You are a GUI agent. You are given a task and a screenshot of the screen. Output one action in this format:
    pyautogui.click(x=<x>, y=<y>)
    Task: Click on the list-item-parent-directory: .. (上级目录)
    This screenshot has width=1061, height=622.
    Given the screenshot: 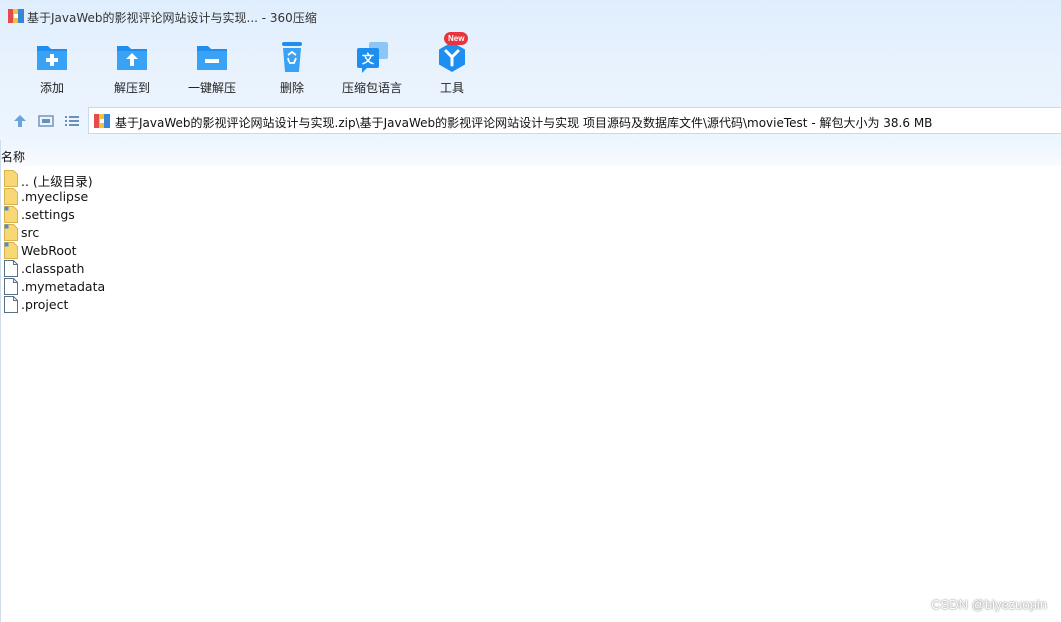 What is the action you would take?
    pyautogui.click(x=530, y=179)
    